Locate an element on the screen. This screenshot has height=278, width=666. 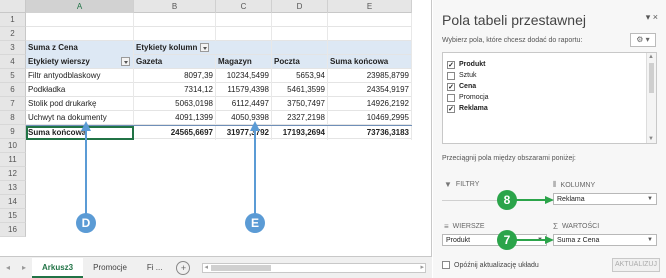
defer-label: Opóźnij aktualizację układu is located at coordinates (496, 265).